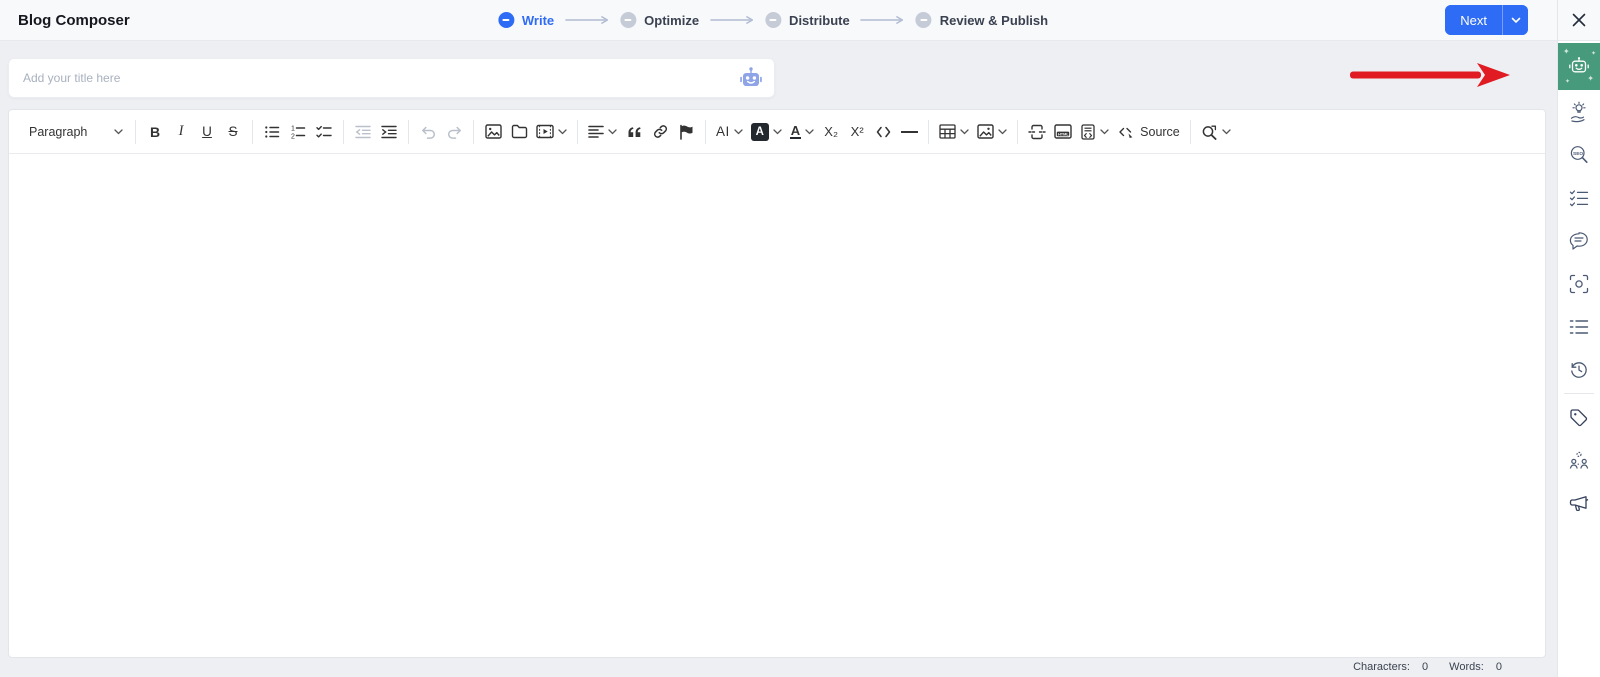  What do you see at coordinates (751, 78) in the screenshot?
I see `ai-title-button` at bounding box center [751, 78].